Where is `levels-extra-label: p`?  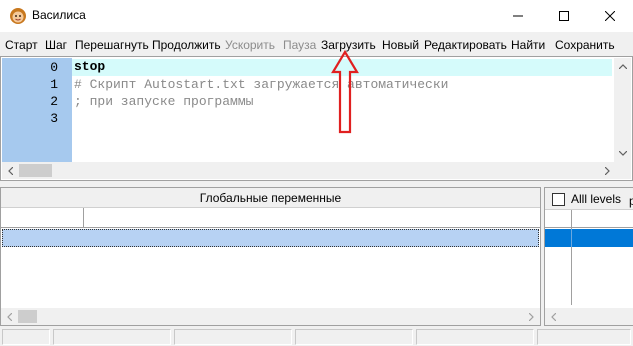 levels-extra-label: p is located at coordinates (631, 201).